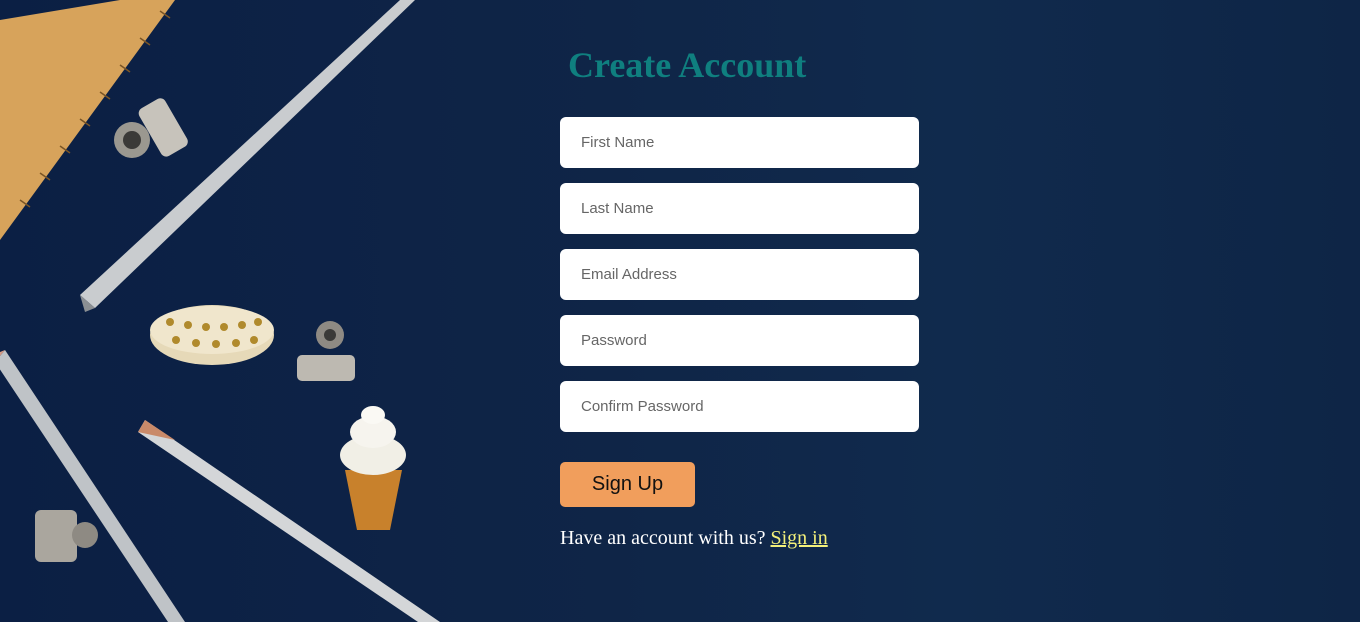 Image resolution: width=1360 pixels, height=622 pixels. I want to click on last-name-input, so click(739, 208).